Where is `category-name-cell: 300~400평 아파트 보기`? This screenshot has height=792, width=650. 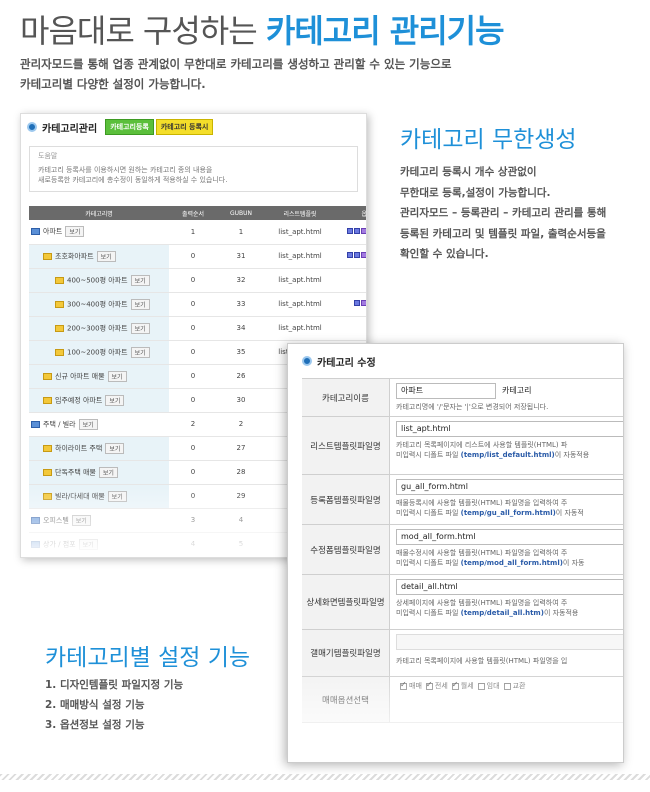
category-name-cell: 300~400평 아파트 보기 is located at coordinates (99, 304).